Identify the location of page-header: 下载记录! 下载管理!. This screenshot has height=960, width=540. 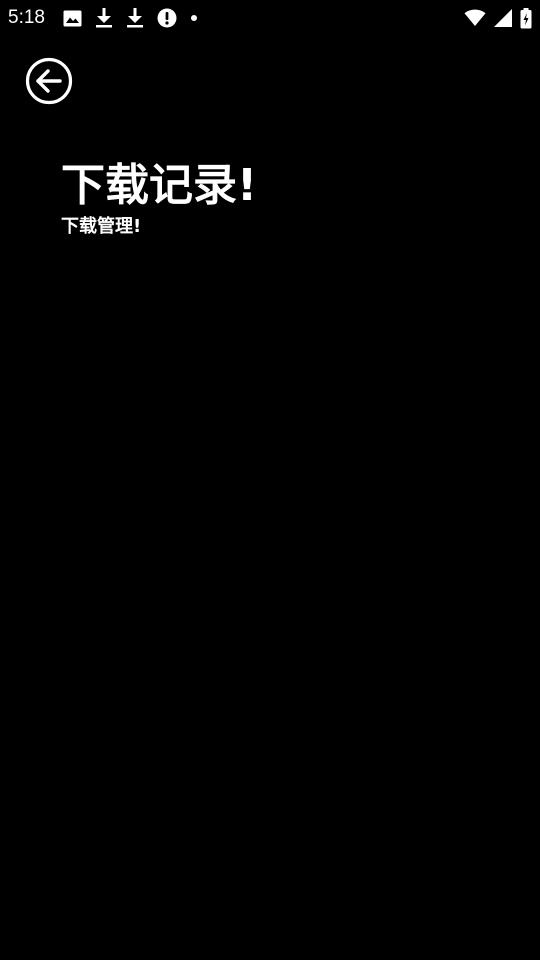
(159, 198).